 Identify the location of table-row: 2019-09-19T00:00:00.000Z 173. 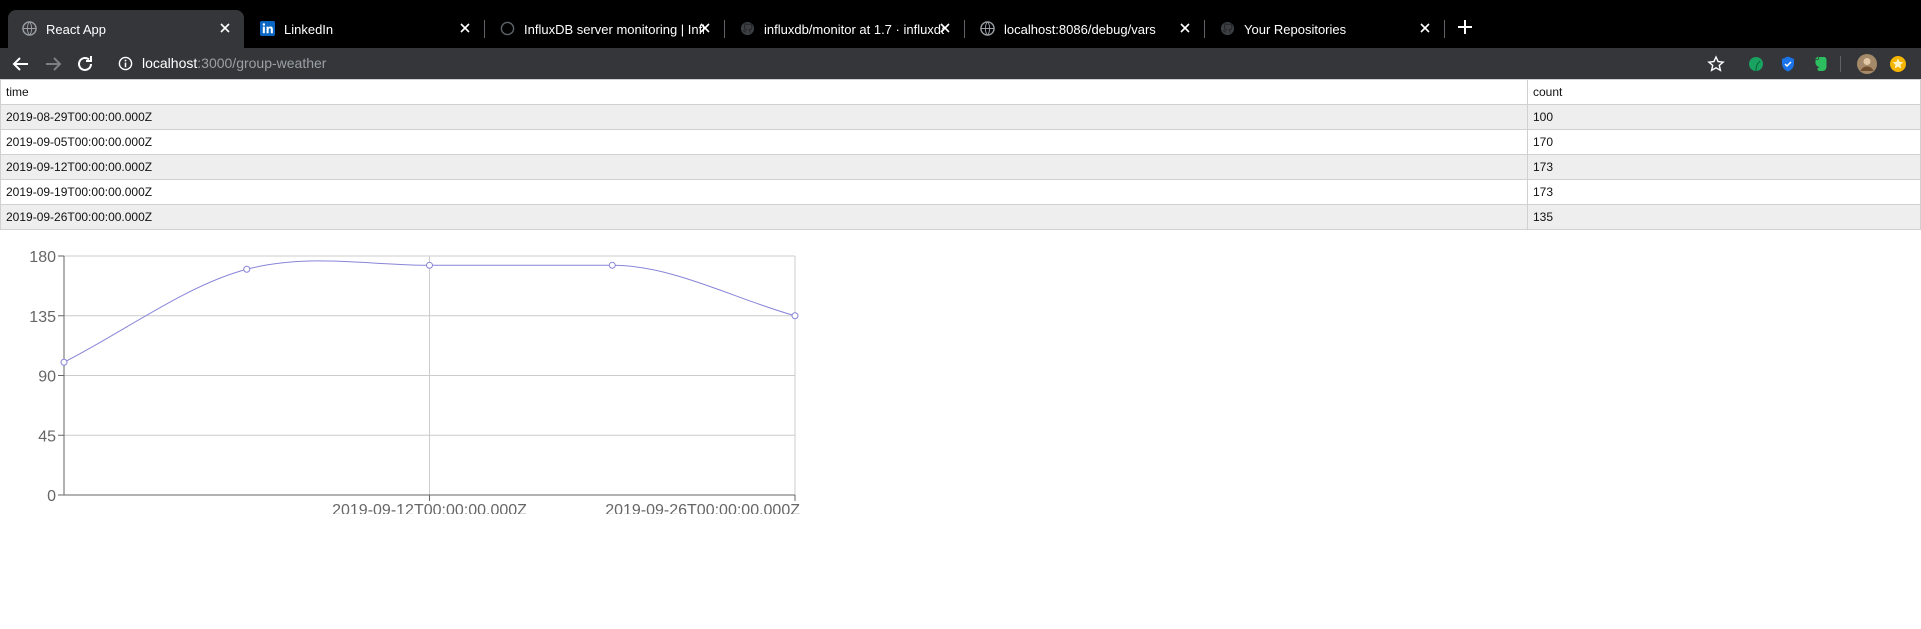
(960, 192).